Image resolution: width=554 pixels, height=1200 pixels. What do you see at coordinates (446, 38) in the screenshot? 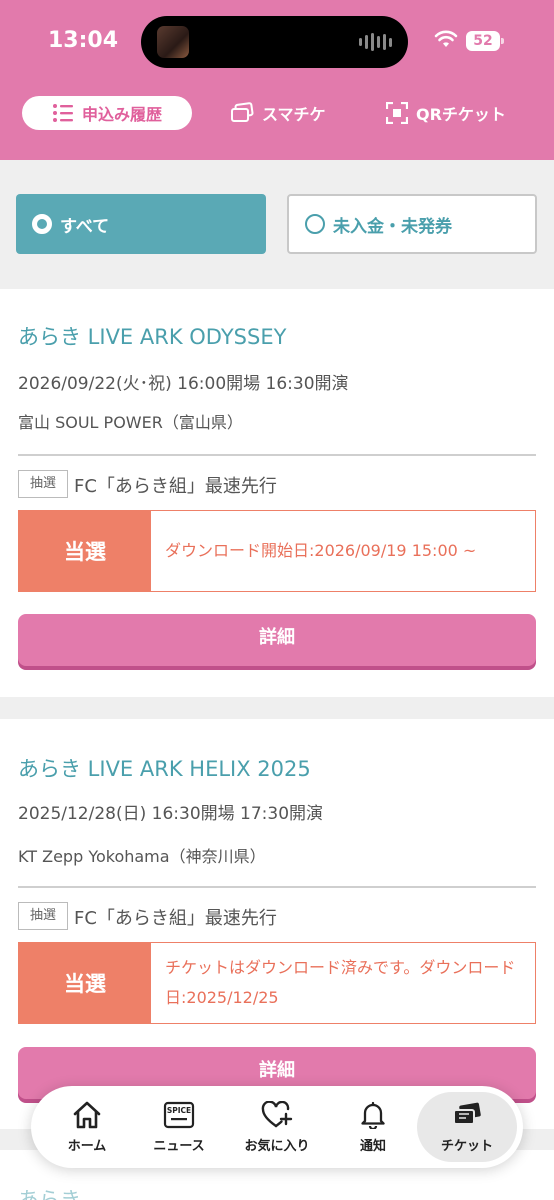
I see `wifi-icon` at bounding box center [446, 38].